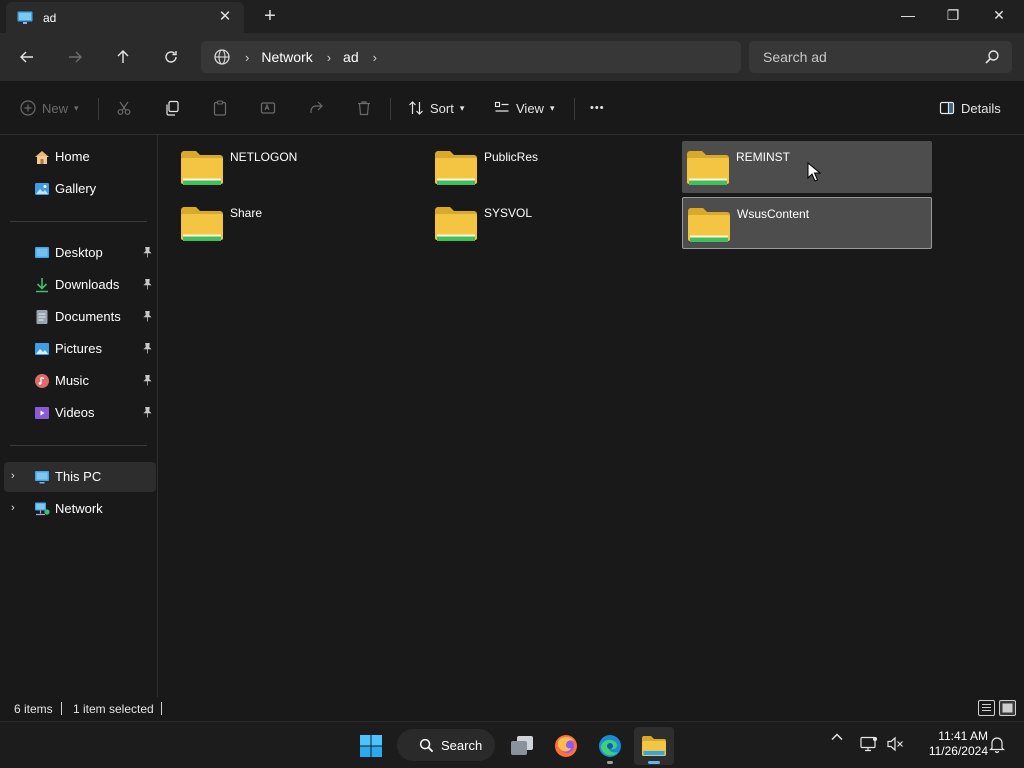 This screenshot has height=768, width=1024. What do you see at coordinates (316, 108) in the screenshot?
I see `share-button` at bounding box center [316, 108].